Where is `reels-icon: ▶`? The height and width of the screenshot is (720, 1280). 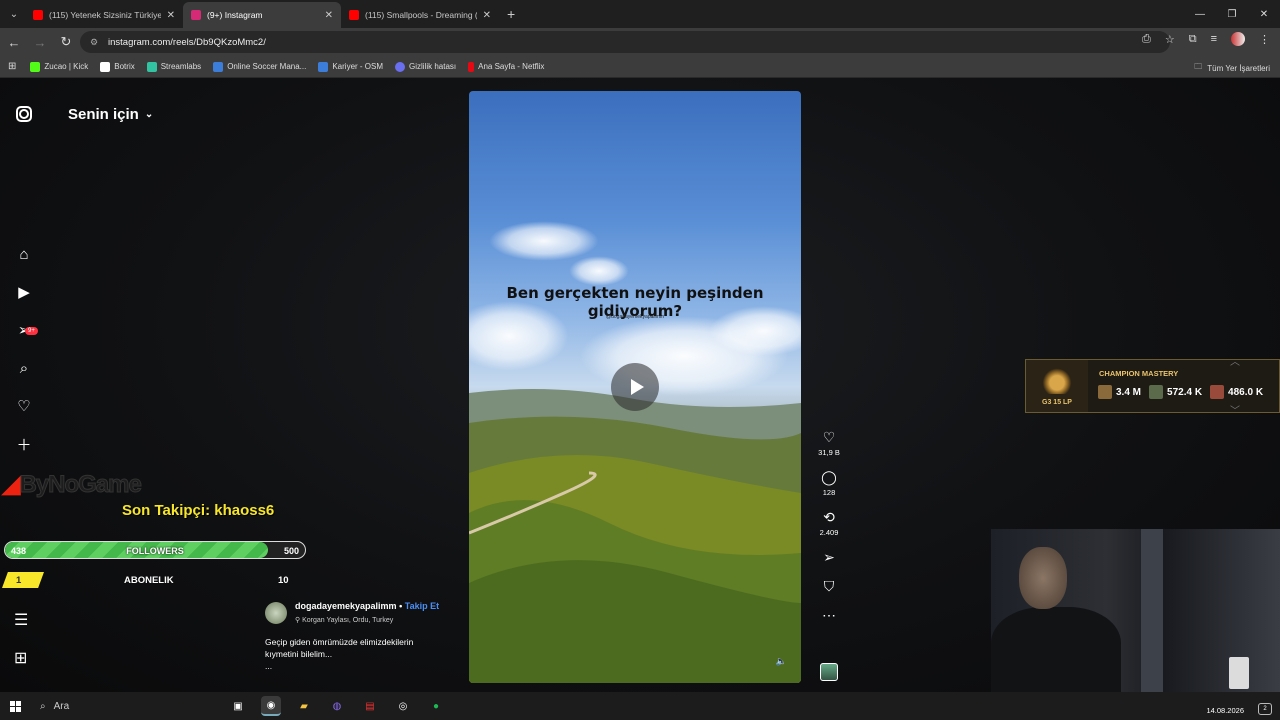
reels-icon: ▶ is located at coordinates (24, 292).